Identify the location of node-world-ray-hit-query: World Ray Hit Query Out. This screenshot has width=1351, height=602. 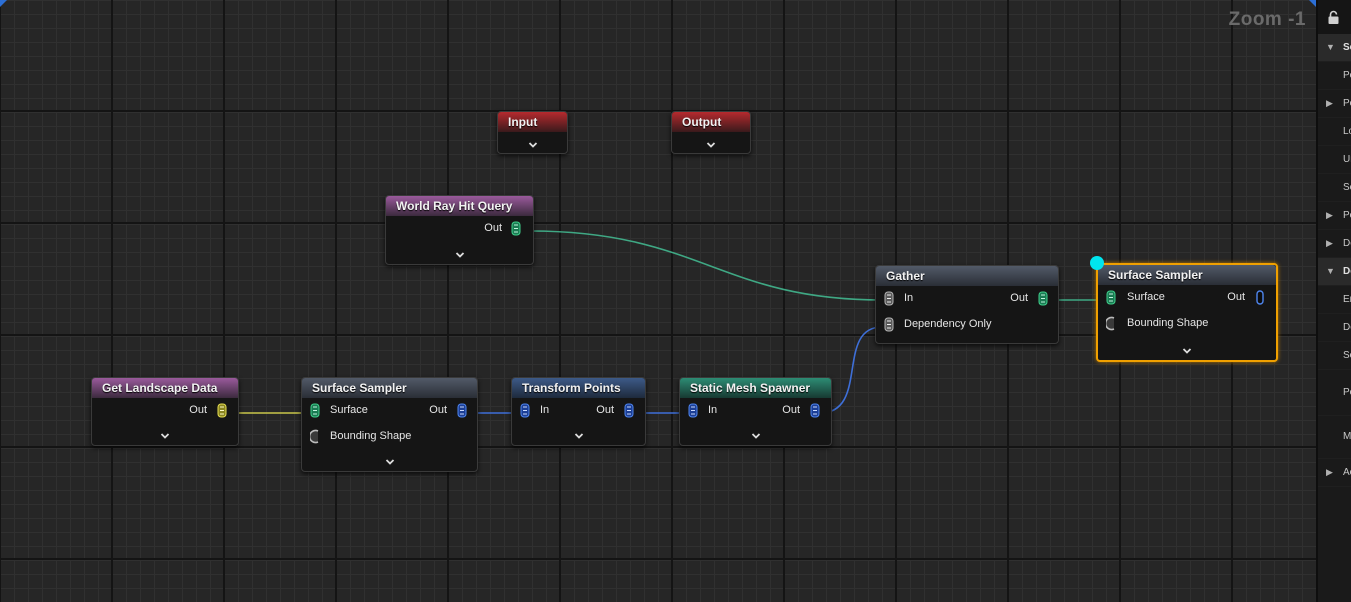
(459, 230).